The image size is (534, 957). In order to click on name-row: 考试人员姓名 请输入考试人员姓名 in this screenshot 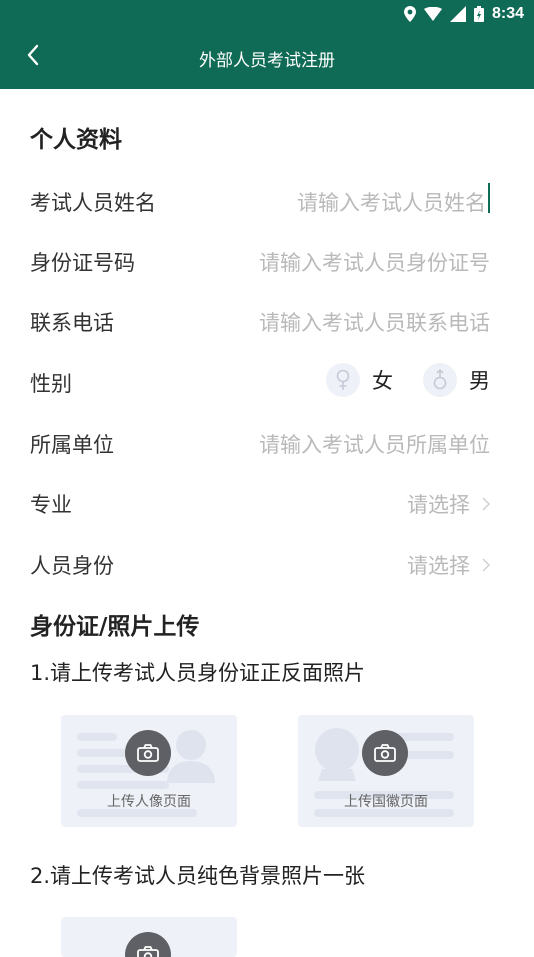, I will do `click(260, 200)`.